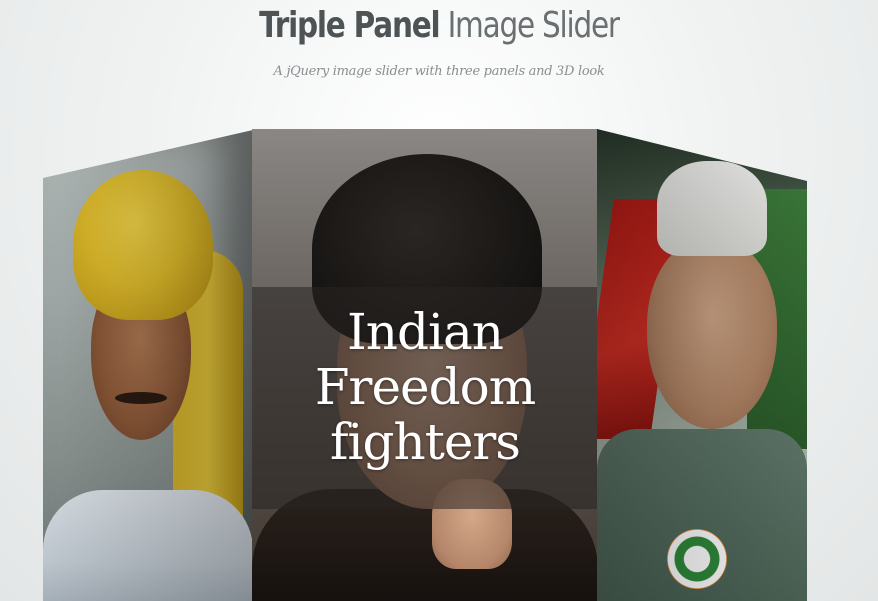 The width and height of the screenshot is (878, 601). What do you see at coordinates (350, 25) in the screenshot?
I see `page-title-bold: Triple Panel` at bounding box center [350, 25].